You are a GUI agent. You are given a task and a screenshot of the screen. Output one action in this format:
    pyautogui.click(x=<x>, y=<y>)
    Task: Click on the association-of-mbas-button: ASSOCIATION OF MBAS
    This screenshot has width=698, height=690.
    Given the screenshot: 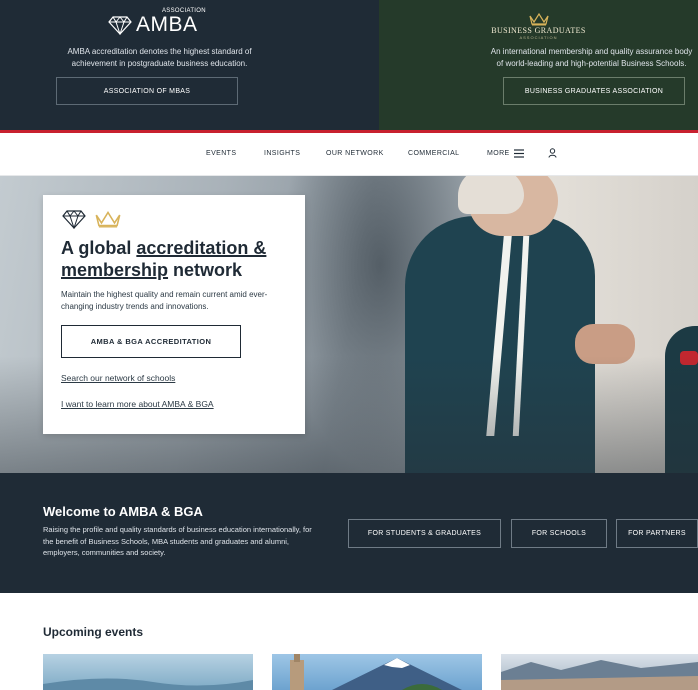 What is the action you would take?
    pyautogui.click(x=147, y=91)
    